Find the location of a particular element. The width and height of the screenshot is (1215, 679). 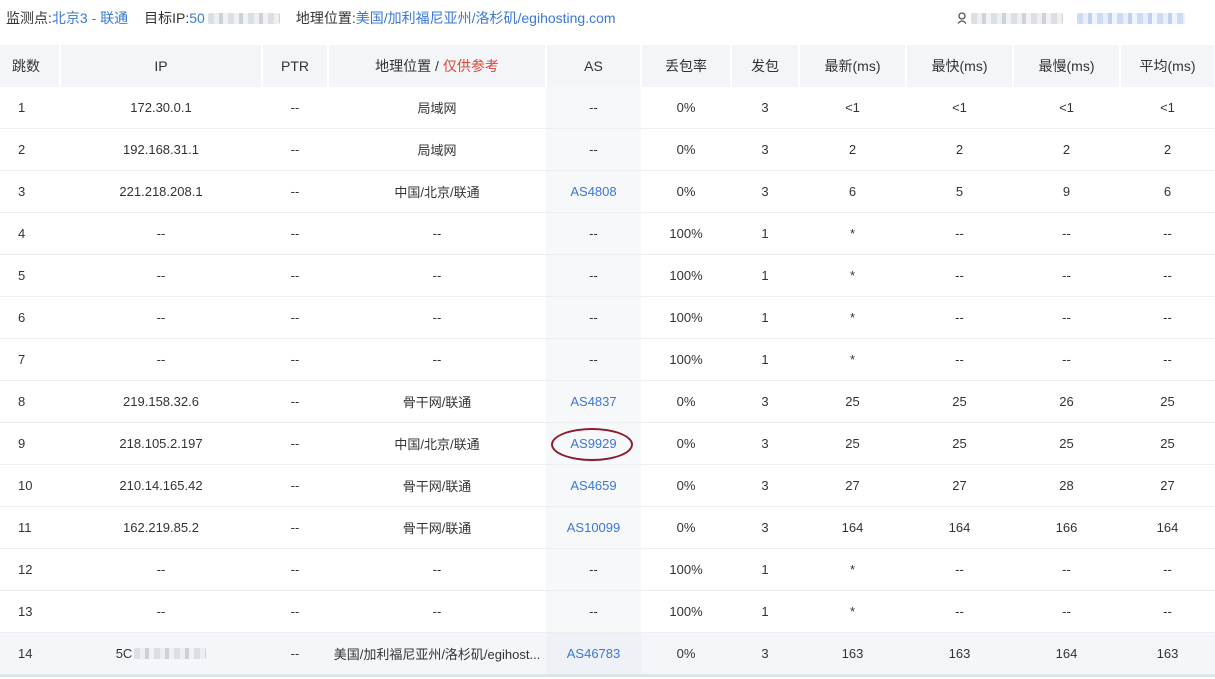

as-link: AS10099 is located at coordinates (594, 527).